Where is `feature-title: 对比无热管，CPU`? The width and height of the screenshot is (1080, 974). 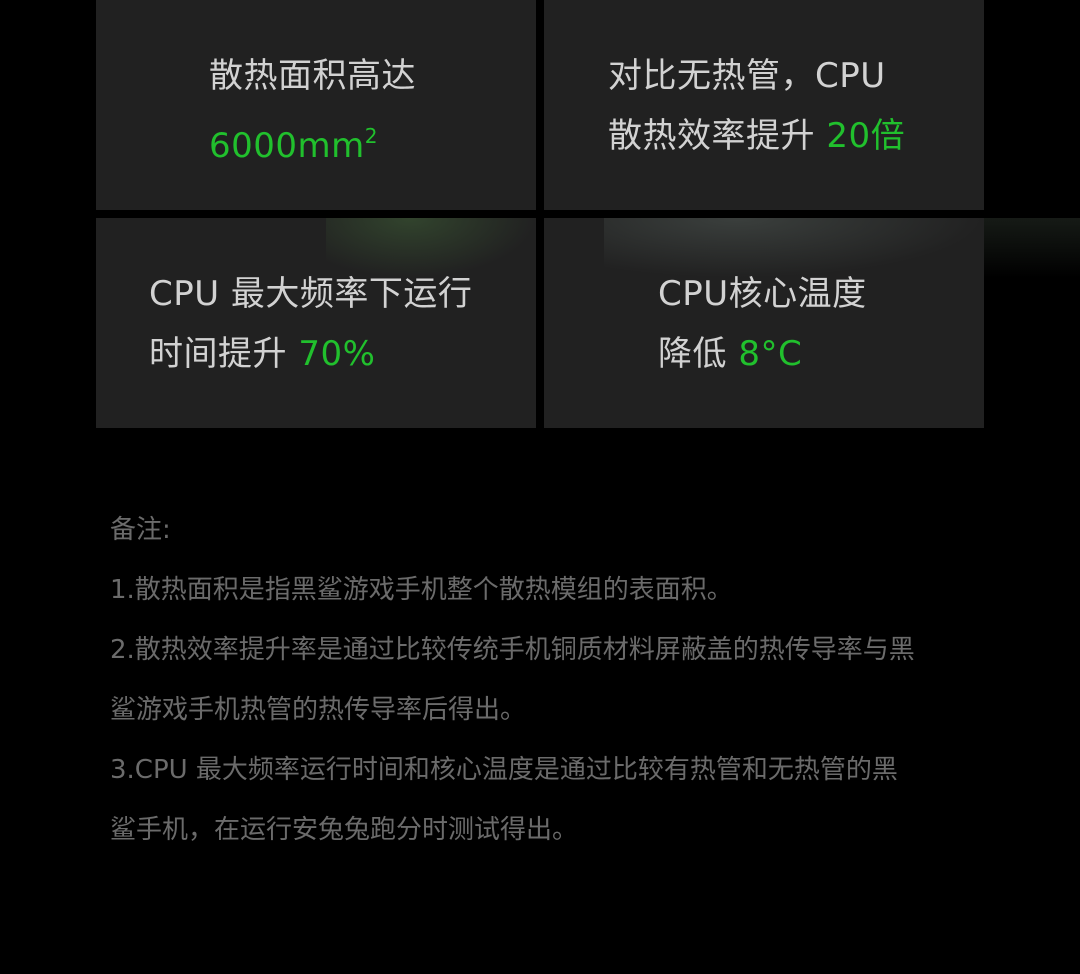
feature-title: 对比无热管，CPU is located at coordinates (747, 76).